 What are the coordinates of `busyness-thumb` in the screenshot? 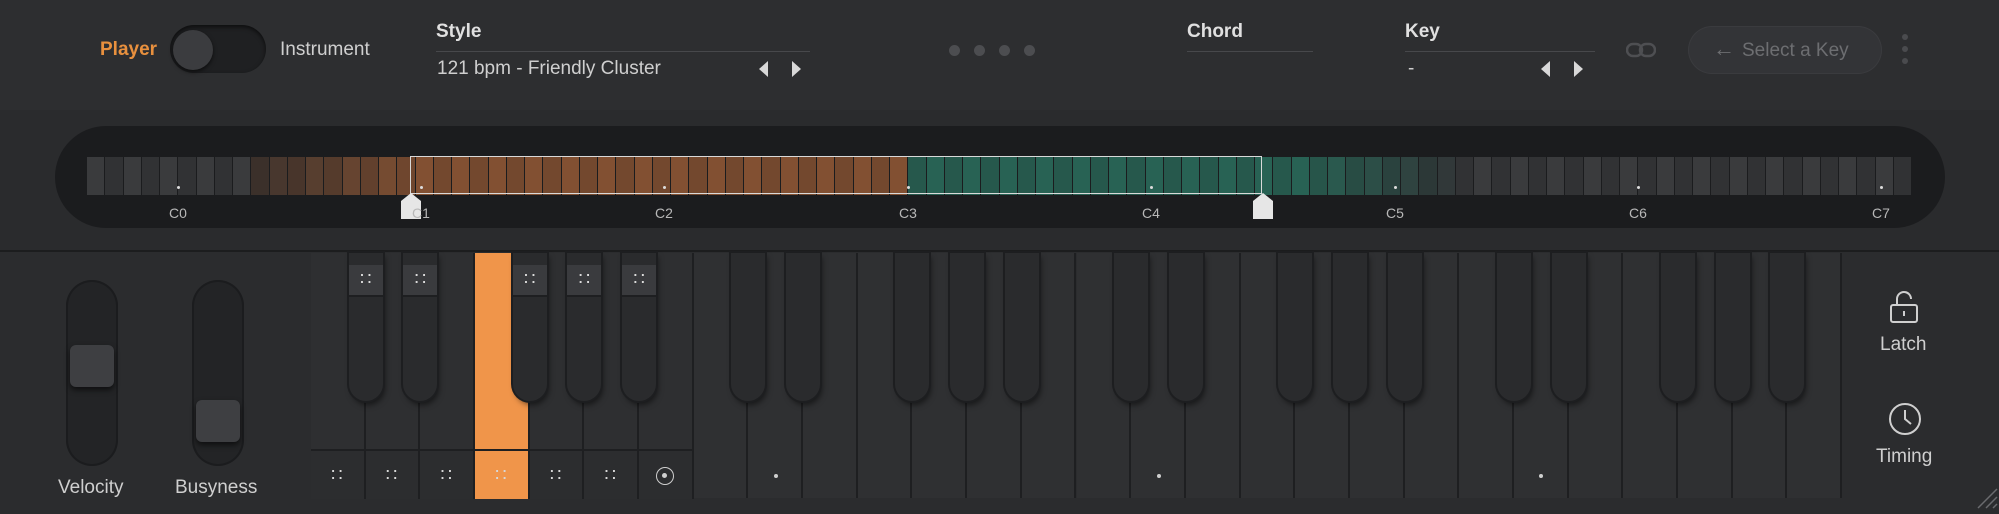 It's located at (218, 420).